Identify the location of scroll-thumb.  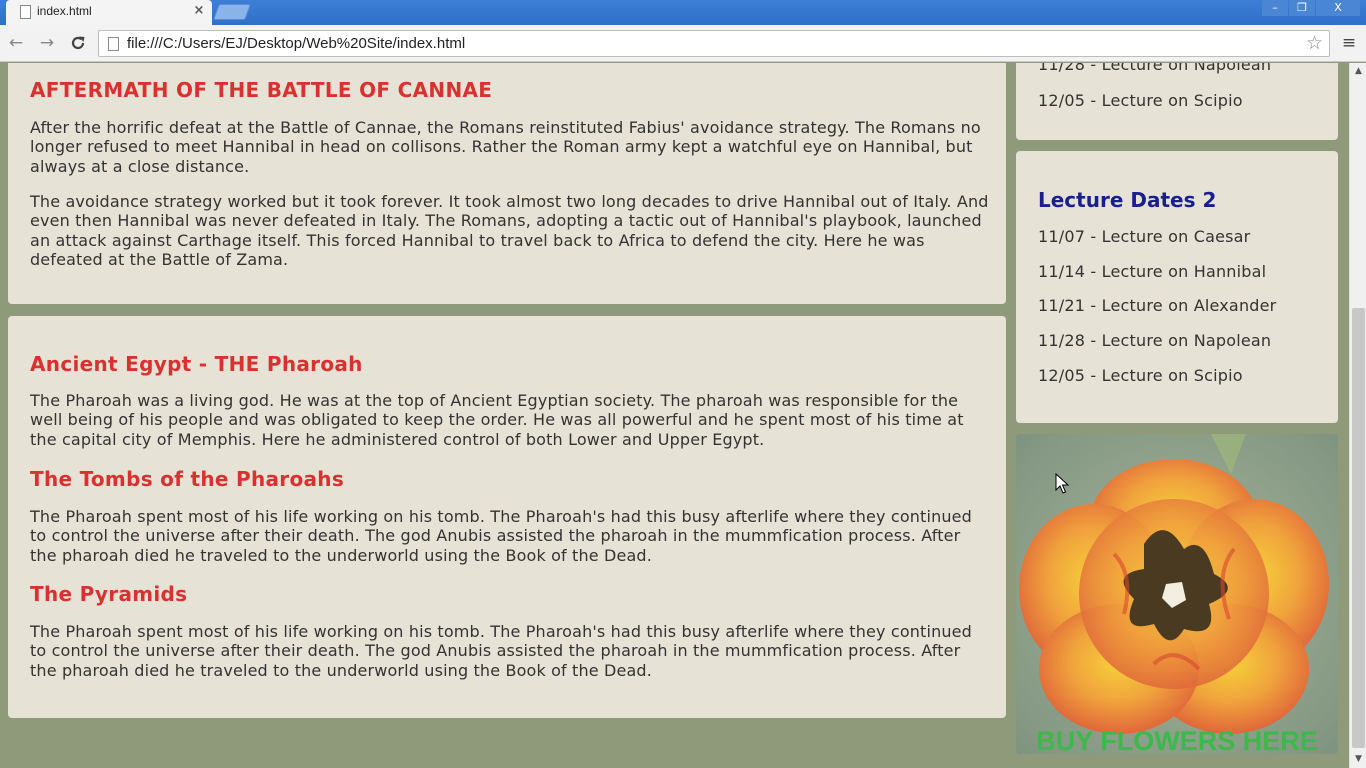
(1358, 528).